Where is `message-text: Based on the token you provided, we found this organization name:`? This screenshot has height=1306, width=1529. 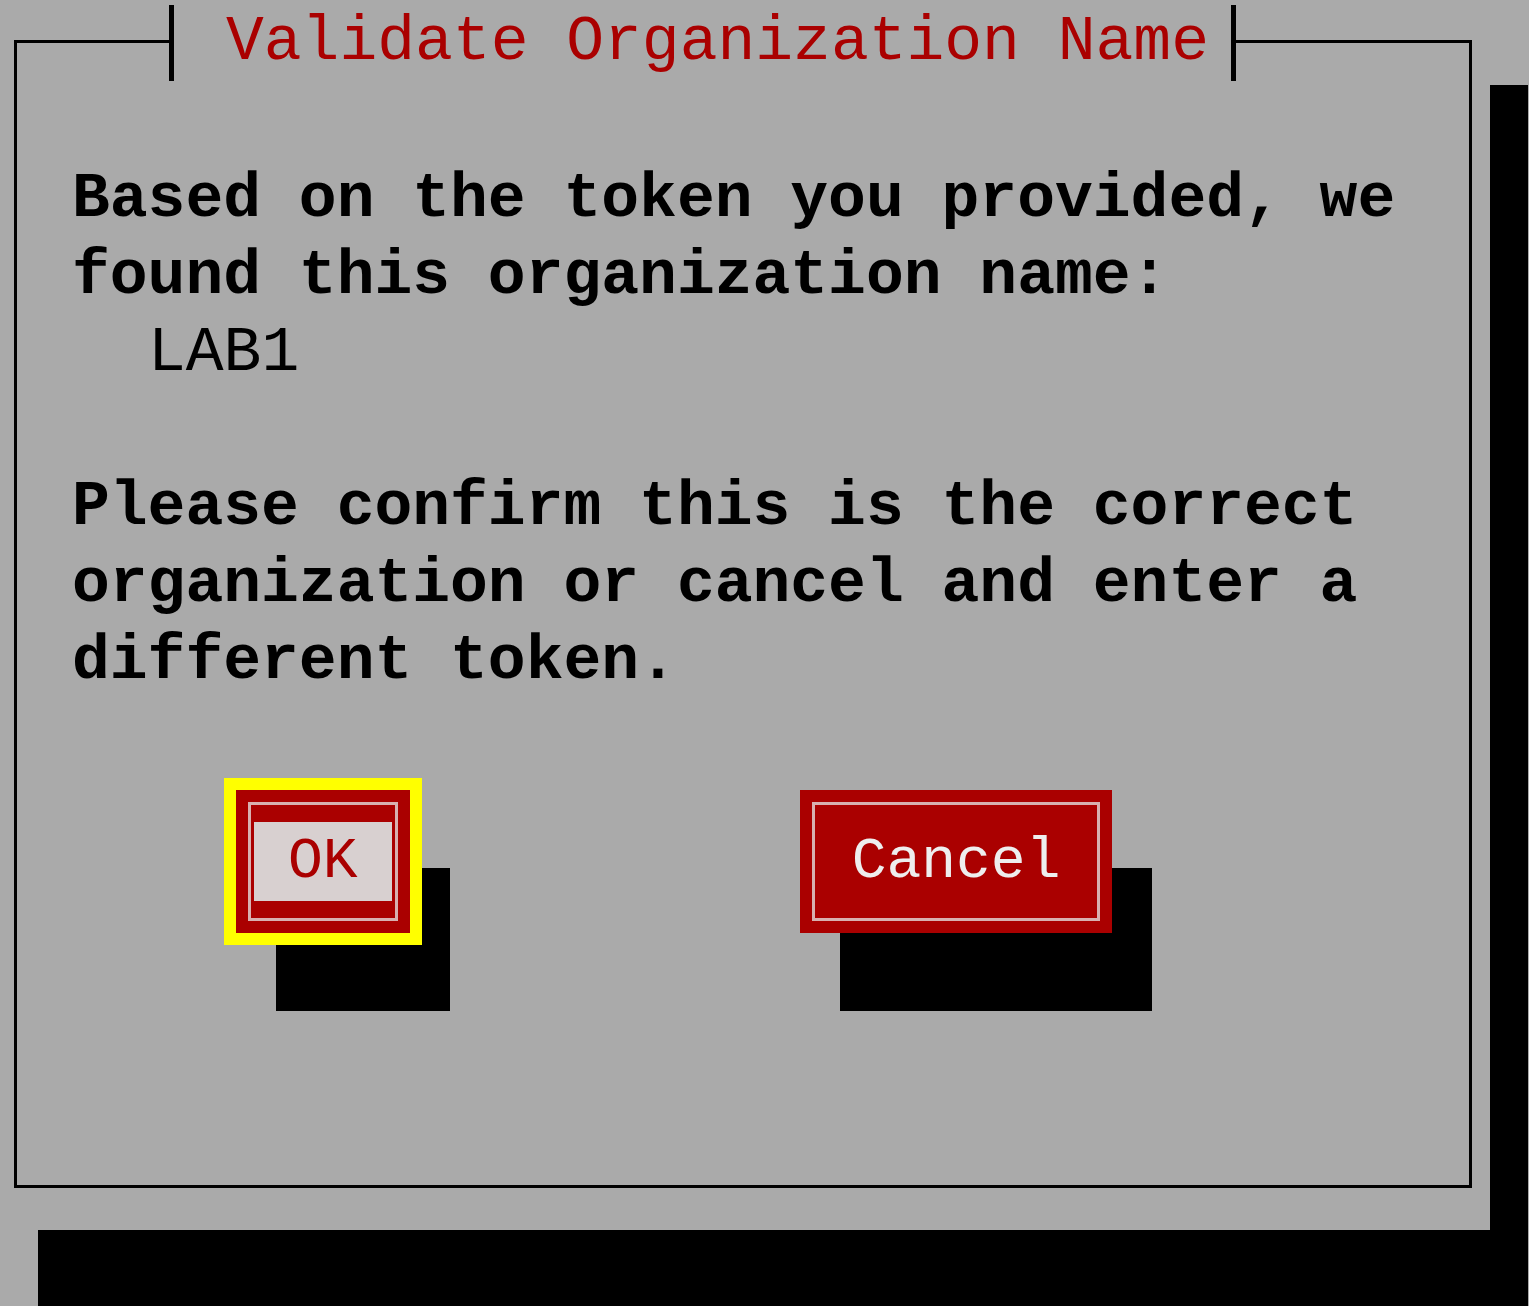
message-text: Based on the token you provided, we found this organization name: is located at coordinates (734, 238).